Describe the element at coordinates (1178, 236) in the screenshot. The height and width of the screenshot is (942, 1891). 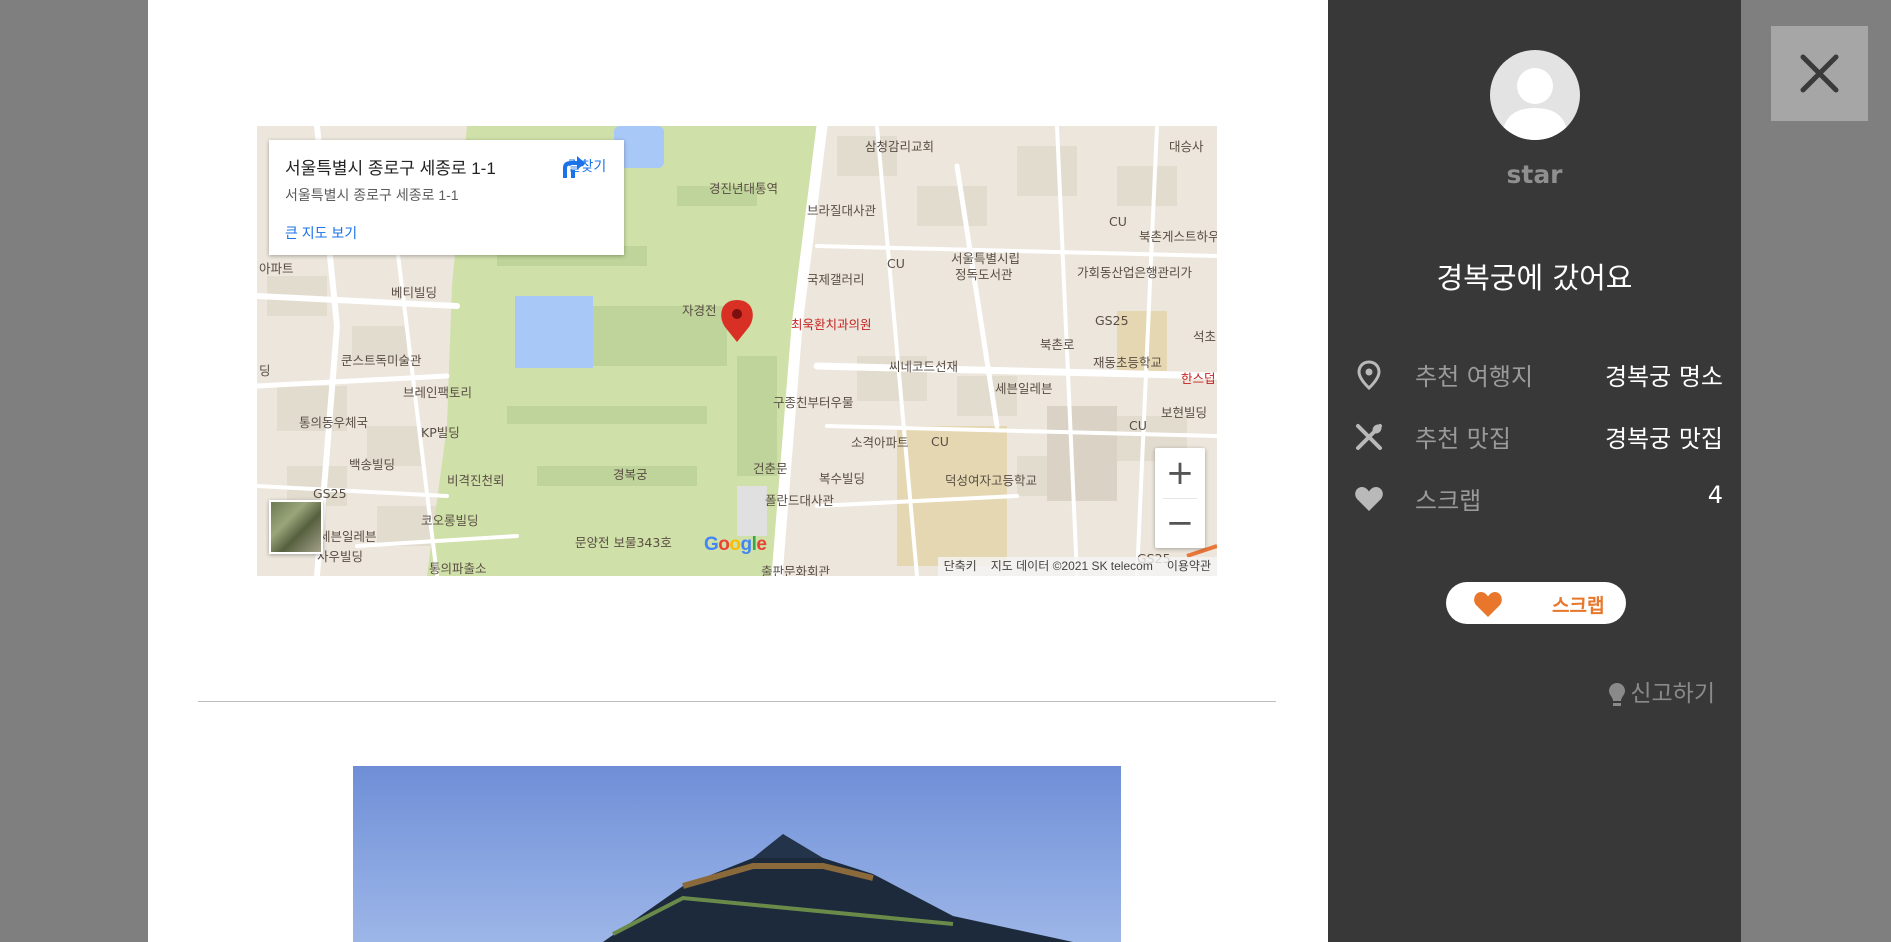
I see `map-label: 북촌게스트하우` at that location.